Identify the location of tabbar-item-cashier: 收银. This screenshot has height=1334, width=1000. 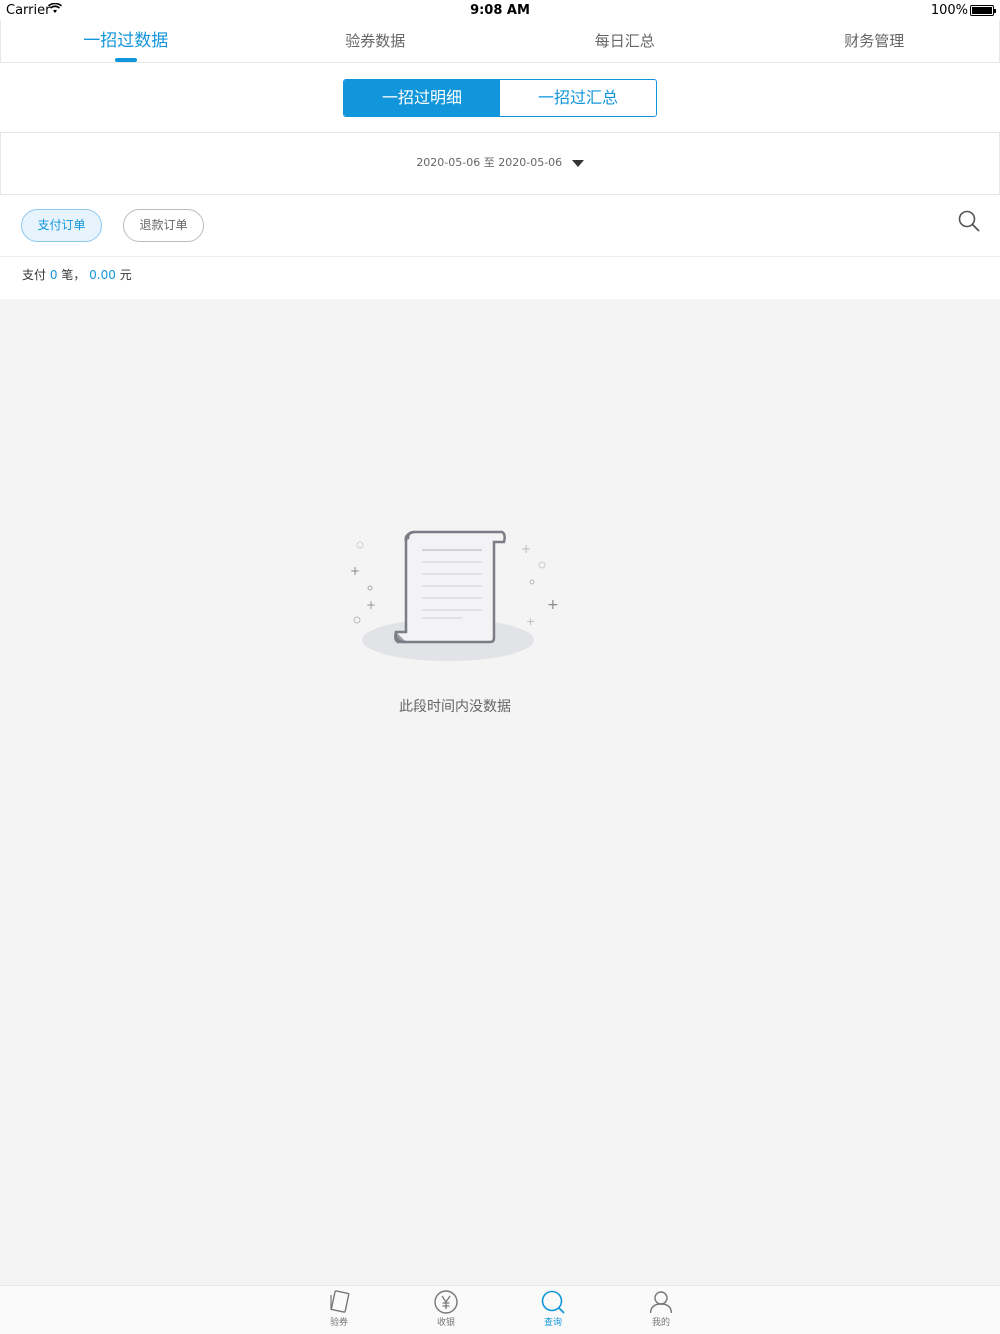
(446, 1310).